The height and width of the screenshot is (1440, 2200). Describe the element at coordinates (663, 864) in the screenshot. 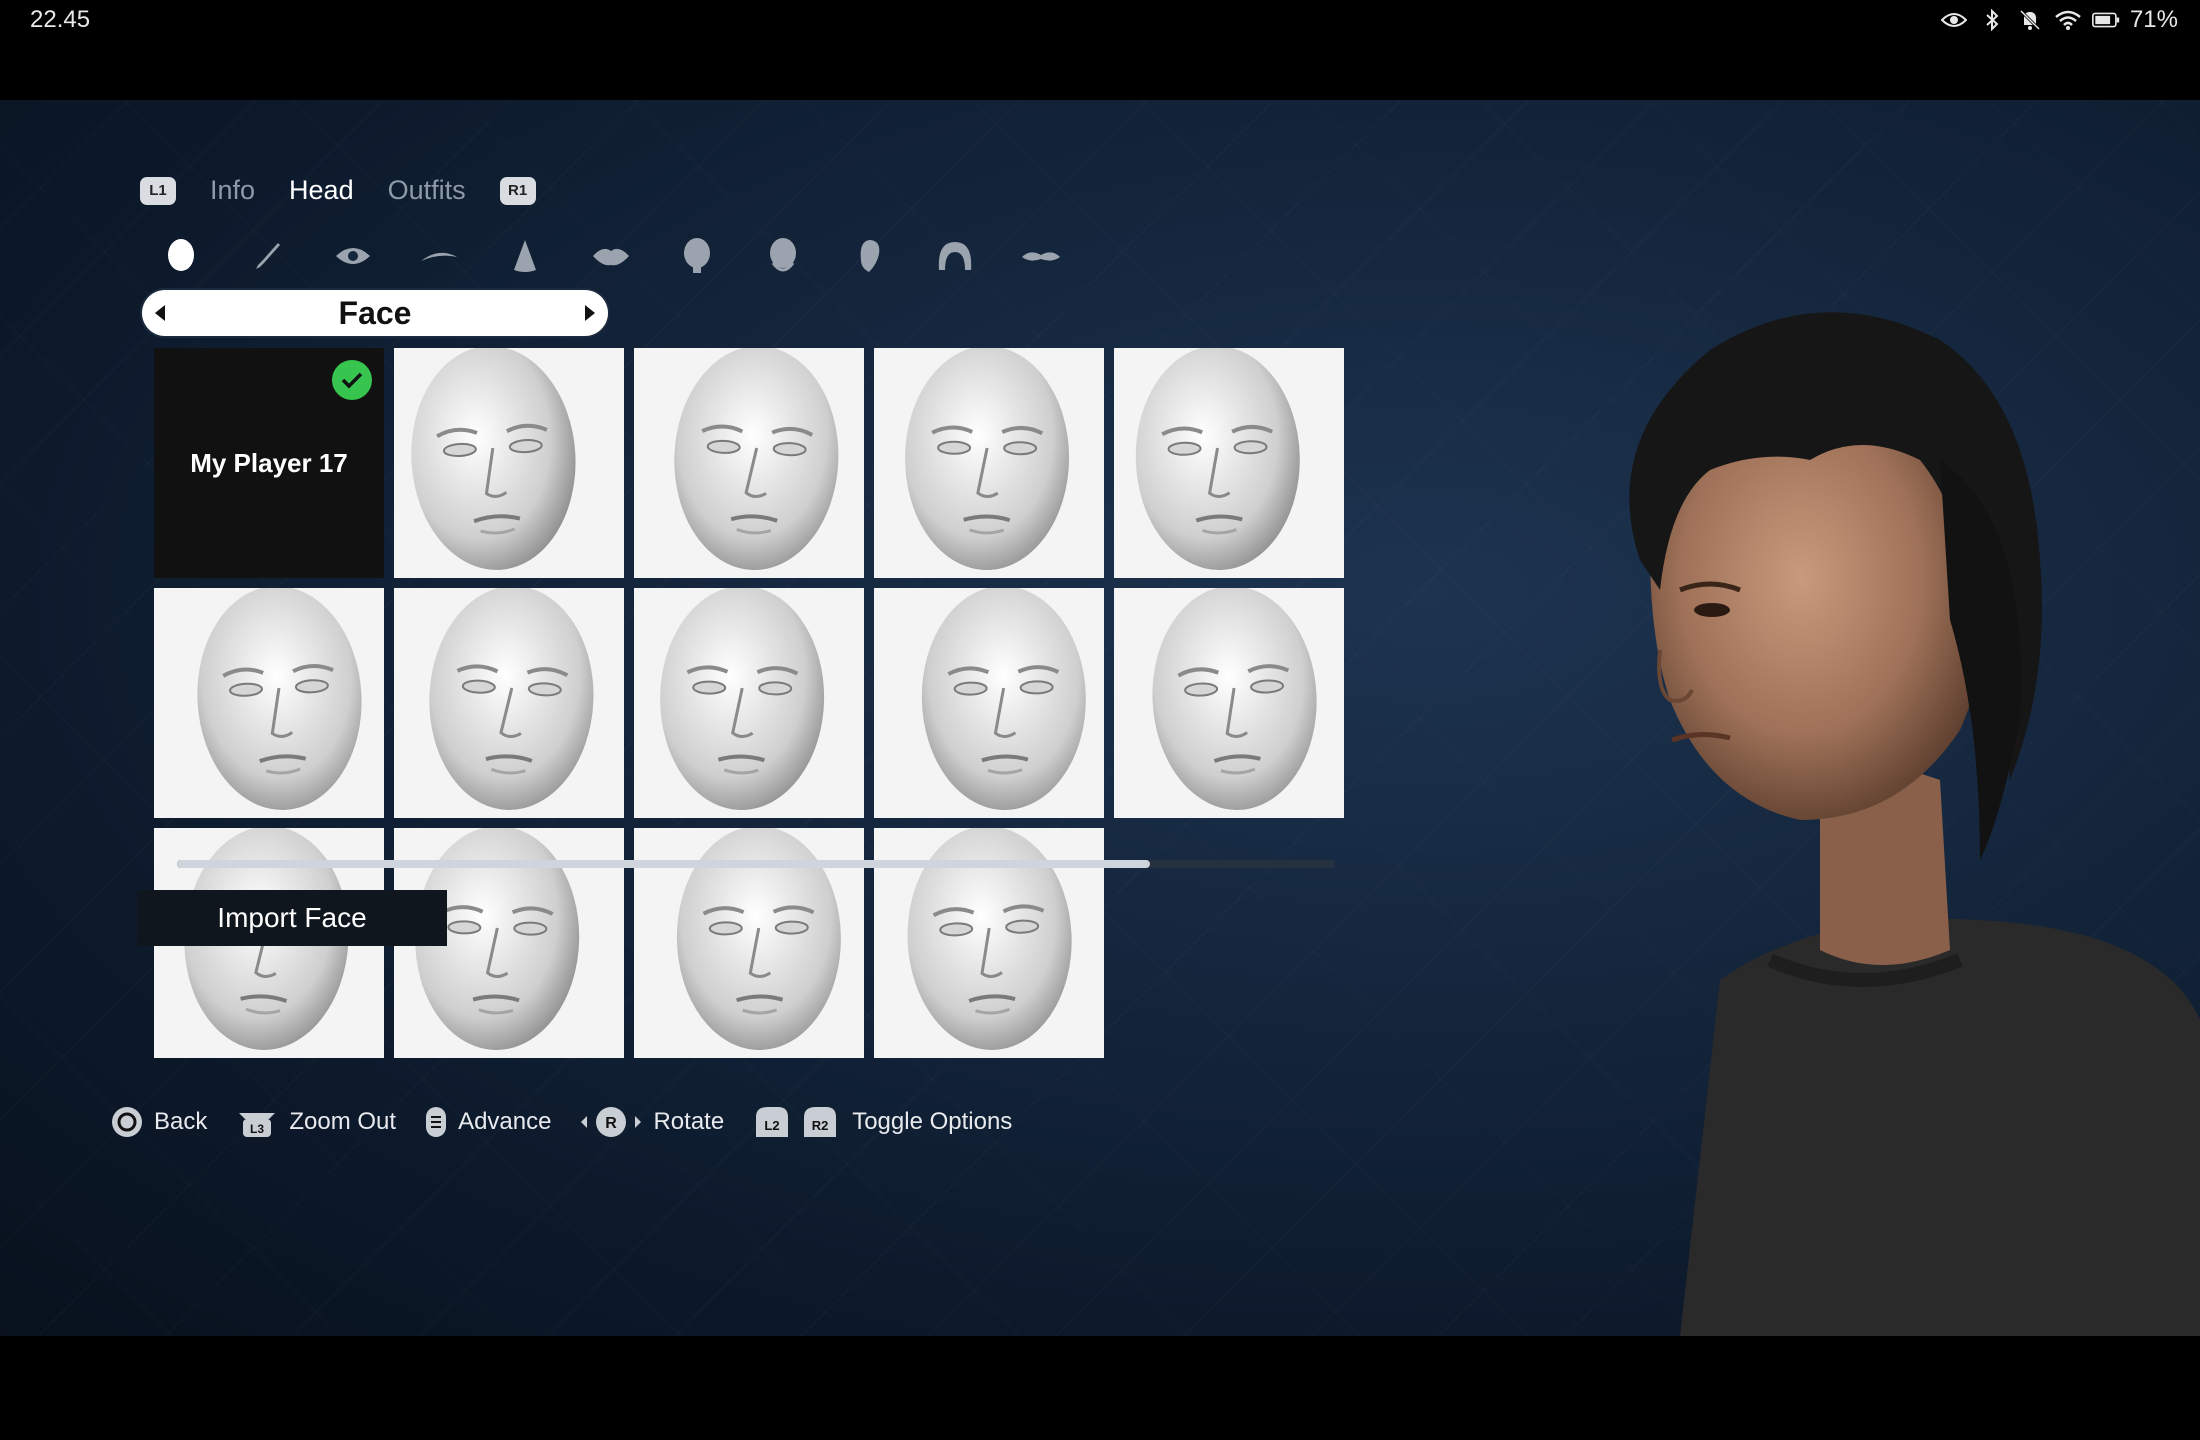

I see `scrollbar-thumb` at that location.